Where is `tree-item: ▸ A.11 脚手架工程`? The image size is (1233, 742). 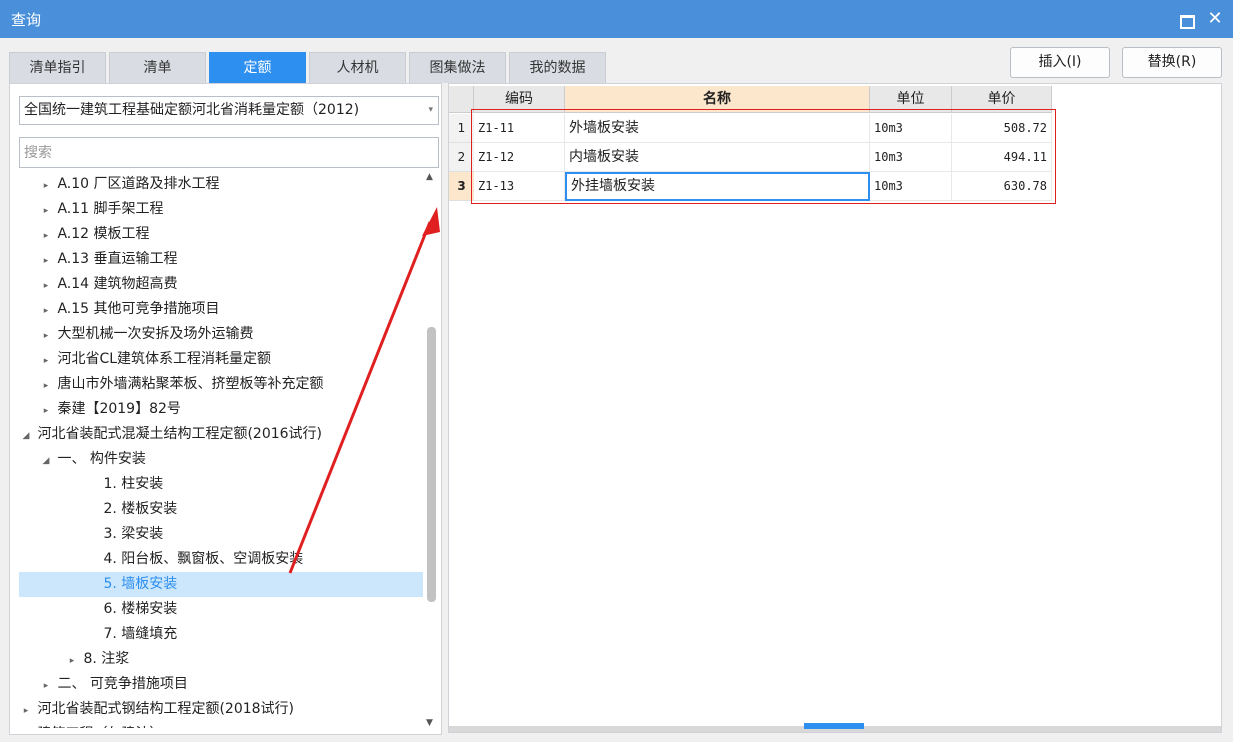 tree-item: ▸ A.11 脚手架工程 is located at coordinates (221, 209).